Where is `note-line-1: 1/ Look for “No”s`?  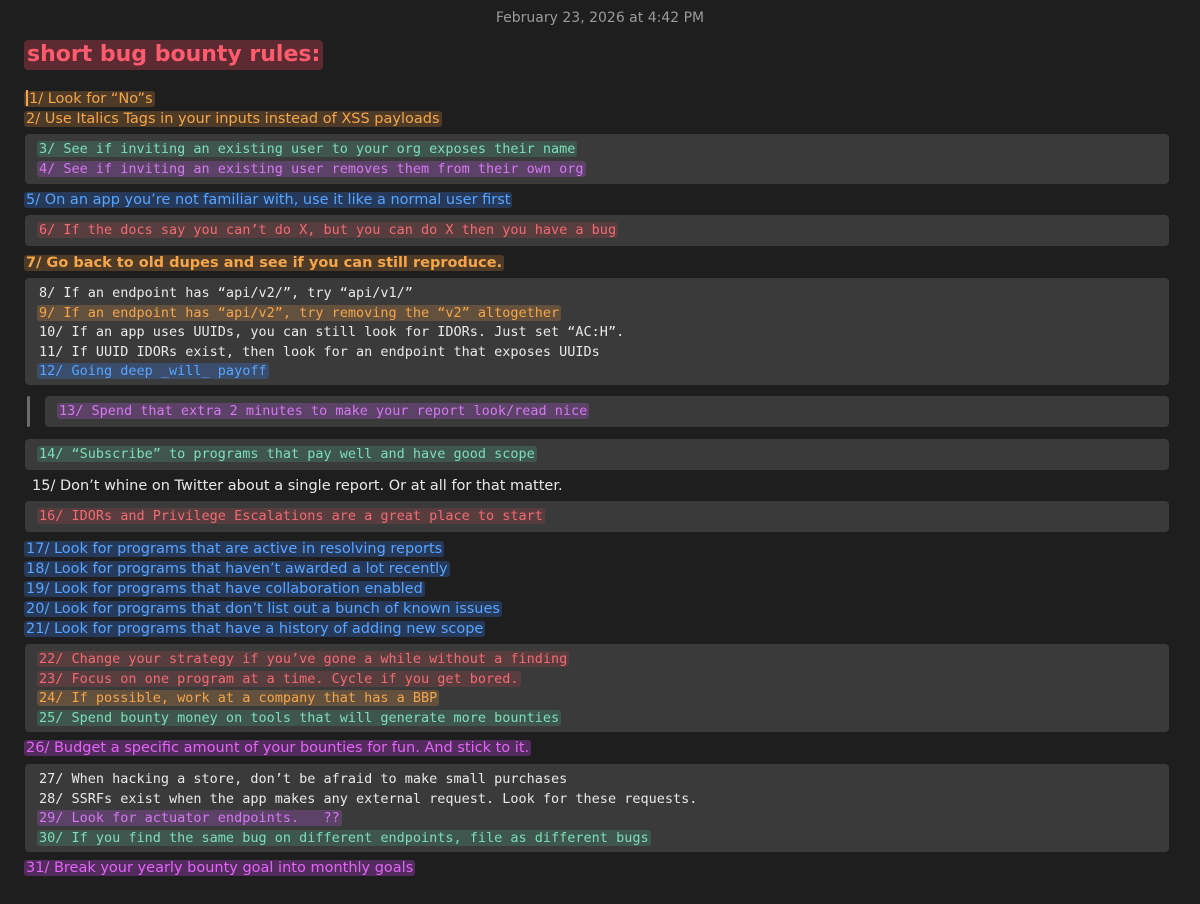 note-line-1: 1/ Look for “No”s is located at coordinates (89, 99).